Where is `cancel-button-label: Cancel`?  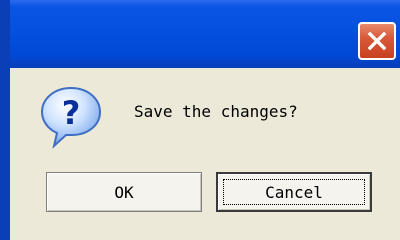
cancel-button-label: Cancel is located at coordinates (294, 192).